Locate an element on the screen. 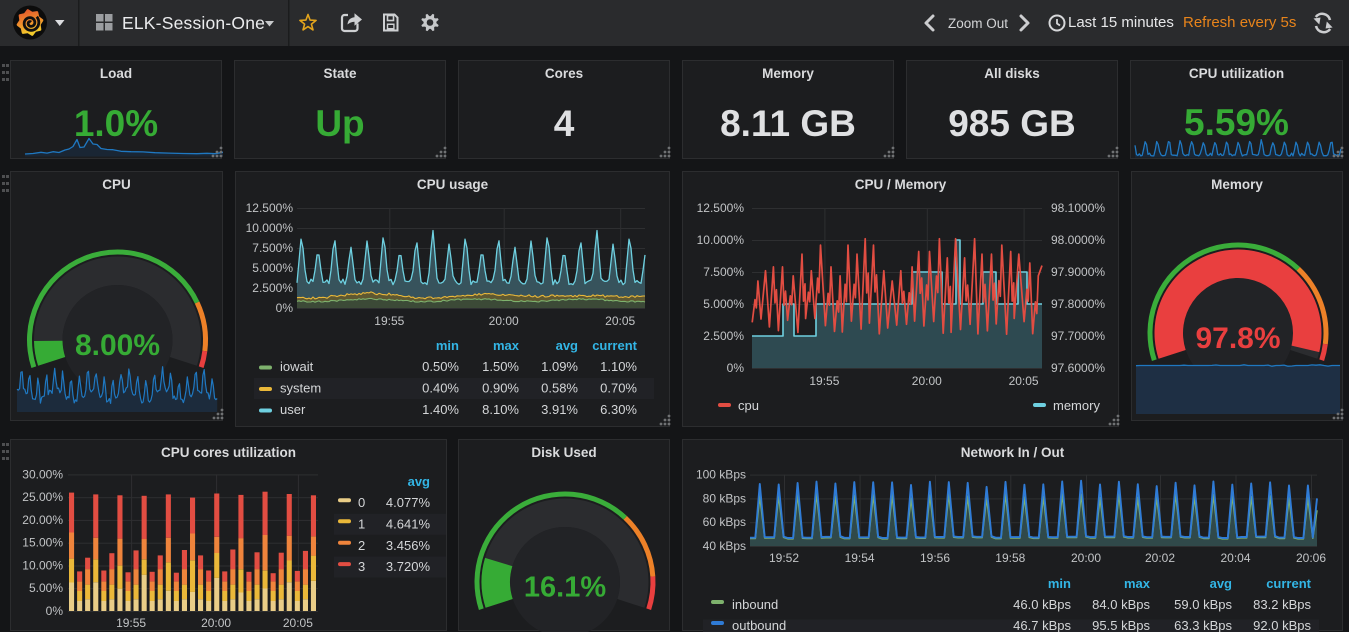  svg-text: system is located at coordinates (300, 388).